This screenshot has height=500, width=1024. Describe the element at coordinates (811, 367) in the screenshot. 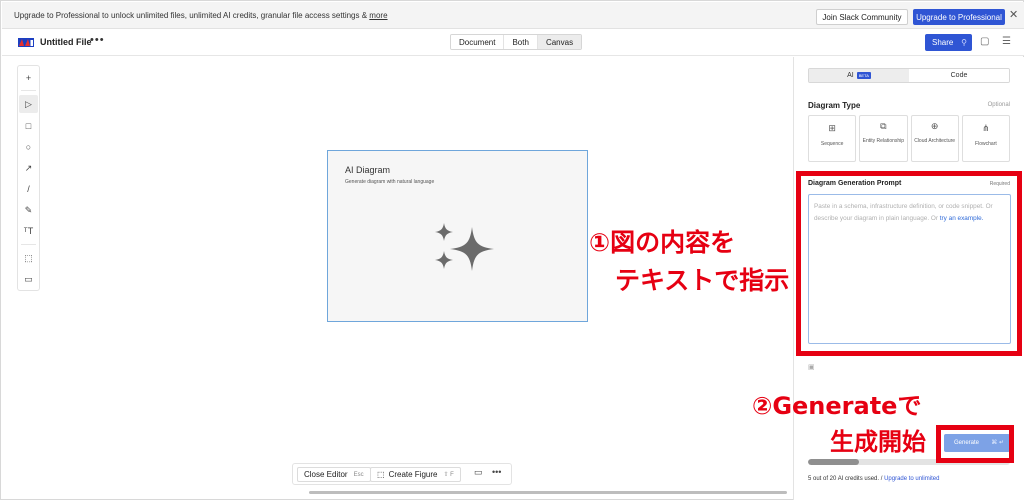

I see `attachment-icon: ▣` at that location.